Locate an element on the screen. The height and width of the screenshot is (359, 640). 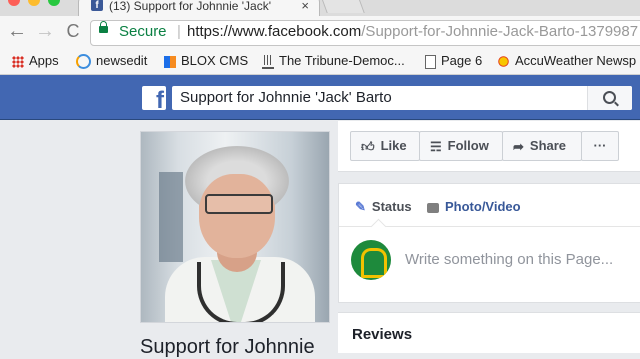
newsedit-icon is located at coordinates (83, 62).